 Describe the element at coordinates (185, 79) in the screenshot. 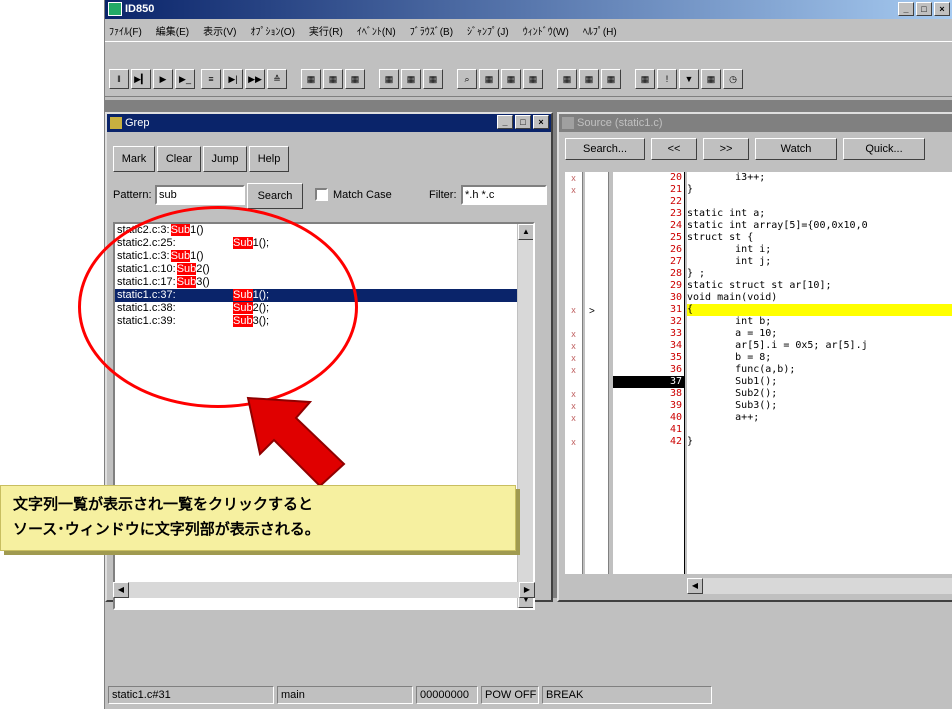

I see `toolbar-button-icon: ▶_` at that location.